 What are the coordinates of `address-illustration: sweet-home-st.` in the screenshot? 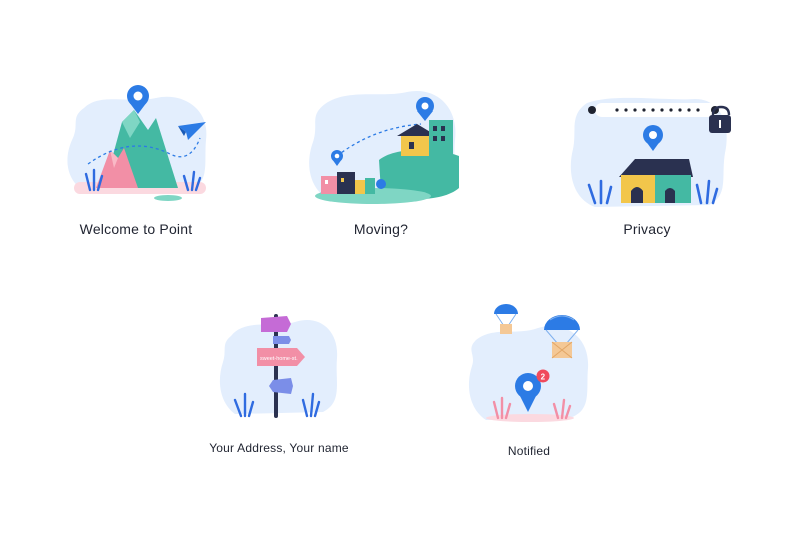 It's located at (280, 366).